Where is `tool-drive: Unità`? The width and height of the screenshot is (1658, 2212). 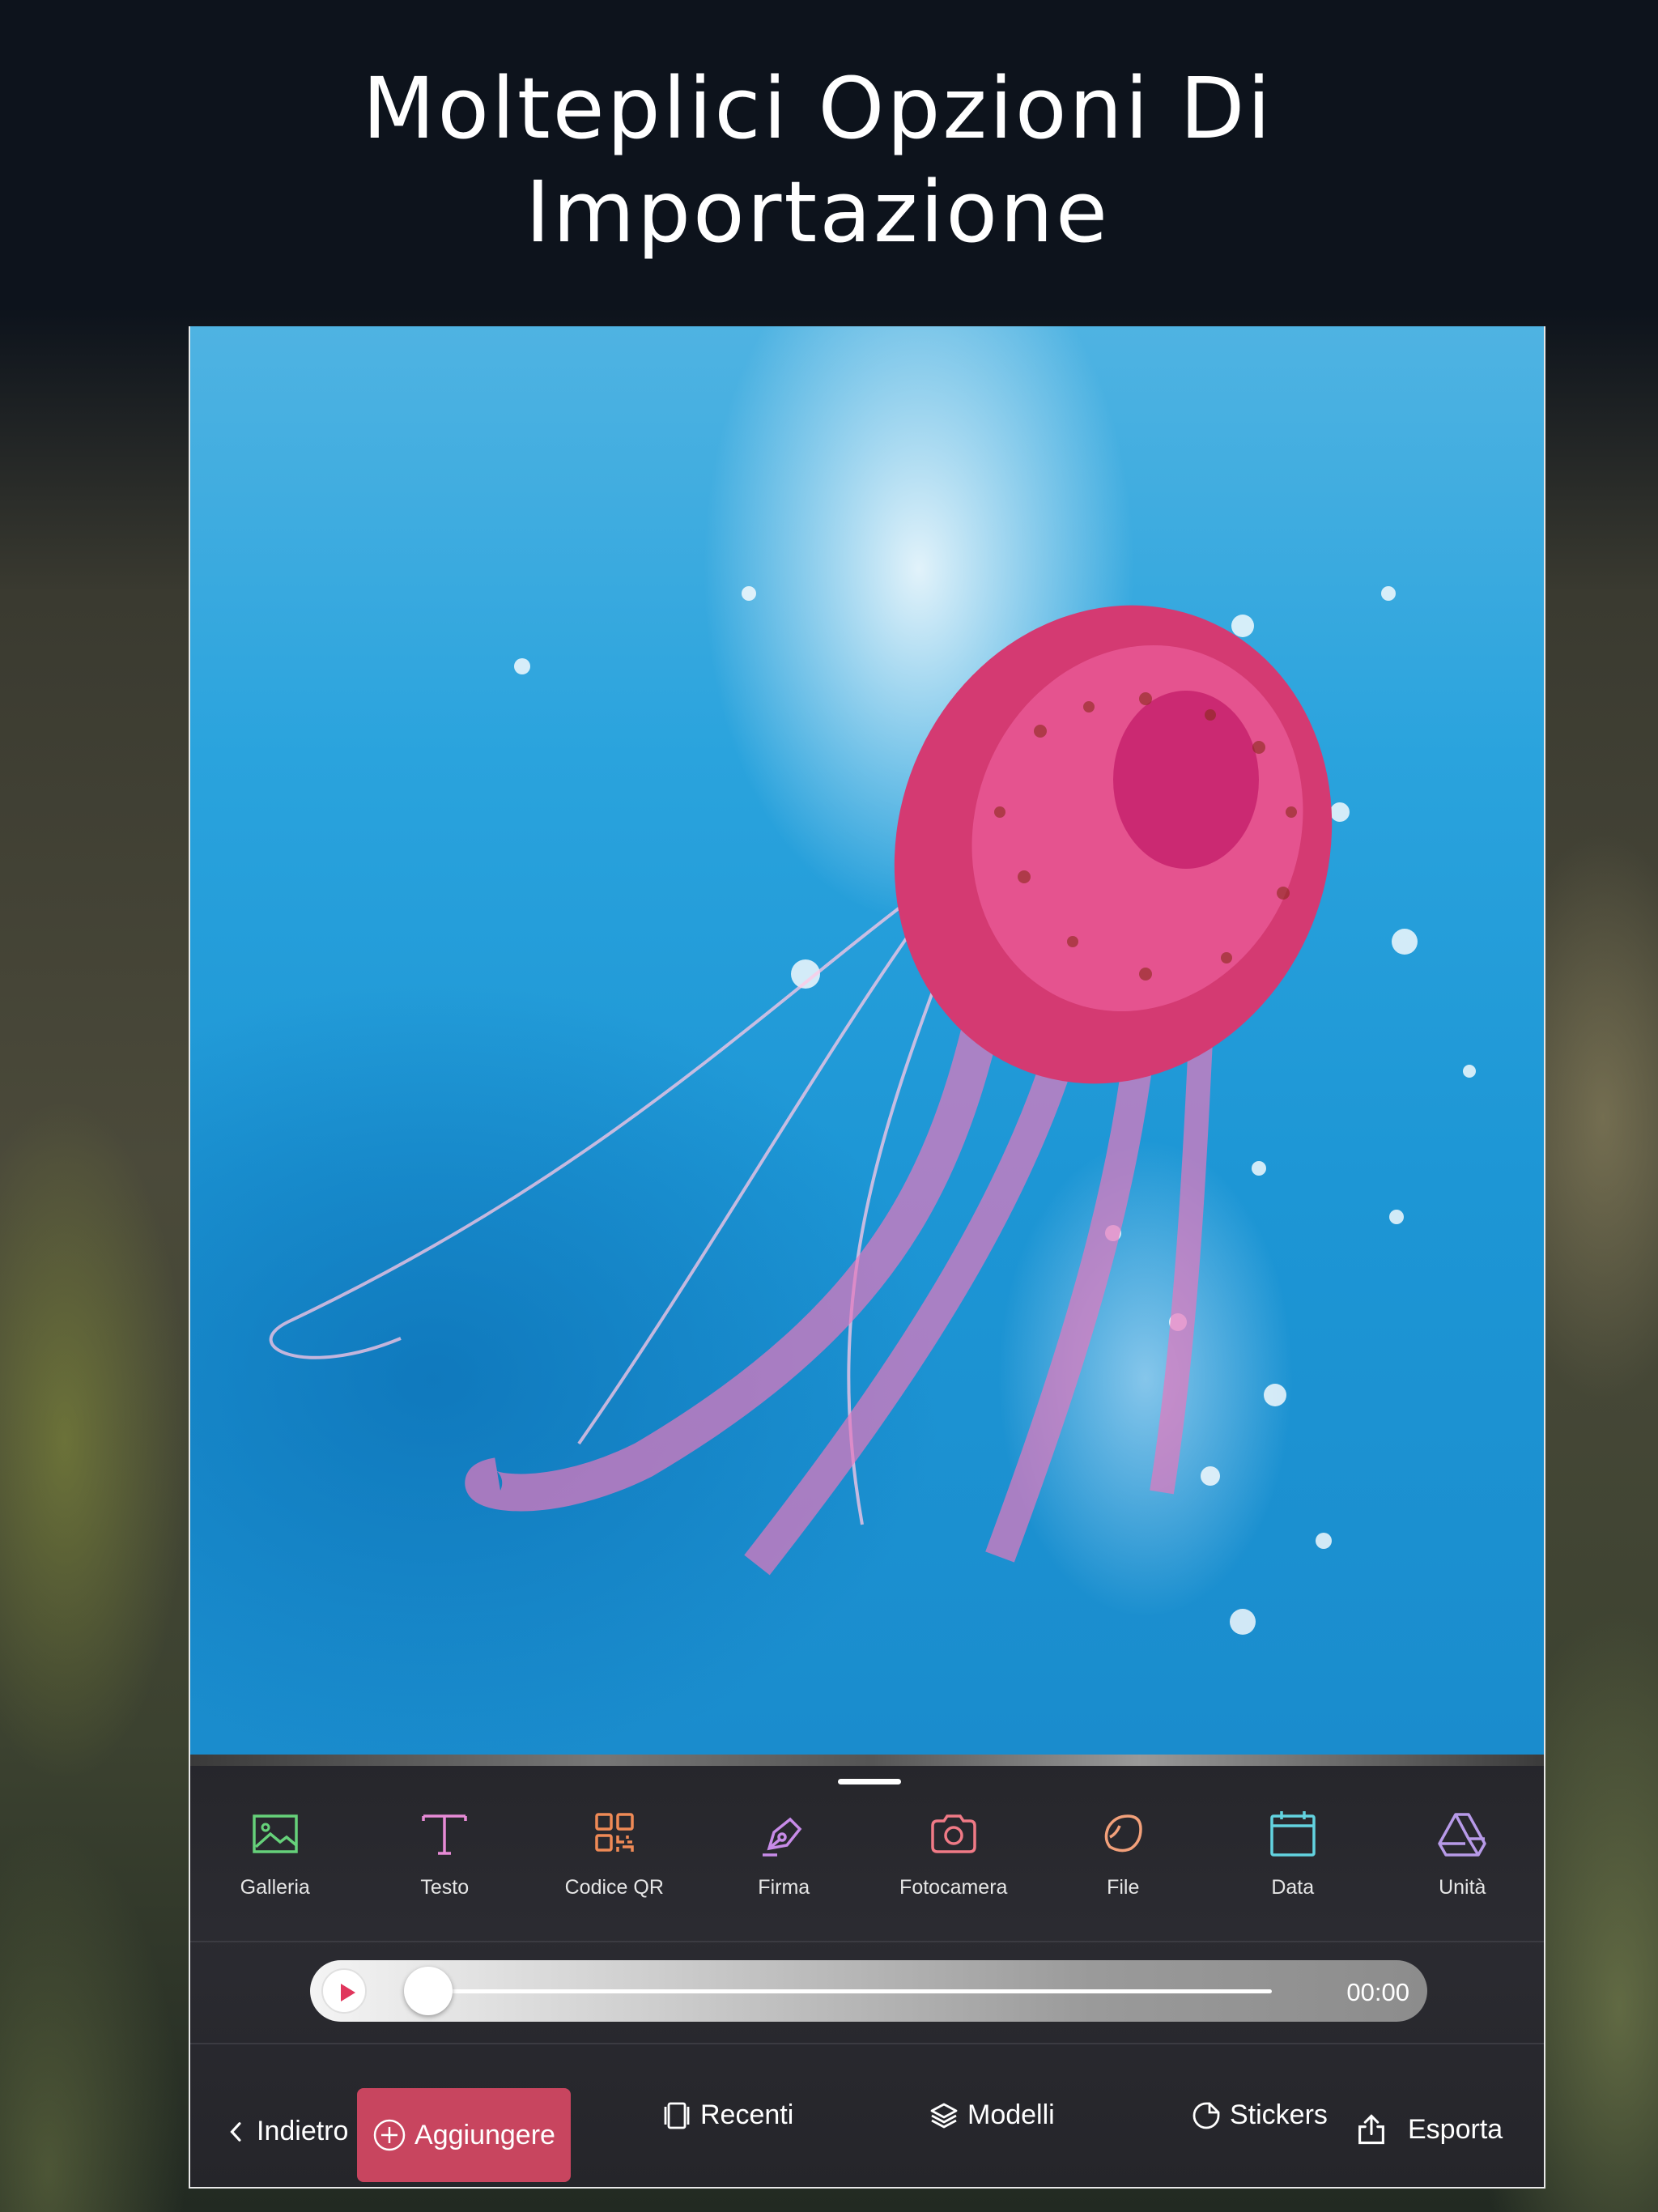 tool-drive: Unità is located at coordinates (1461, 1865).